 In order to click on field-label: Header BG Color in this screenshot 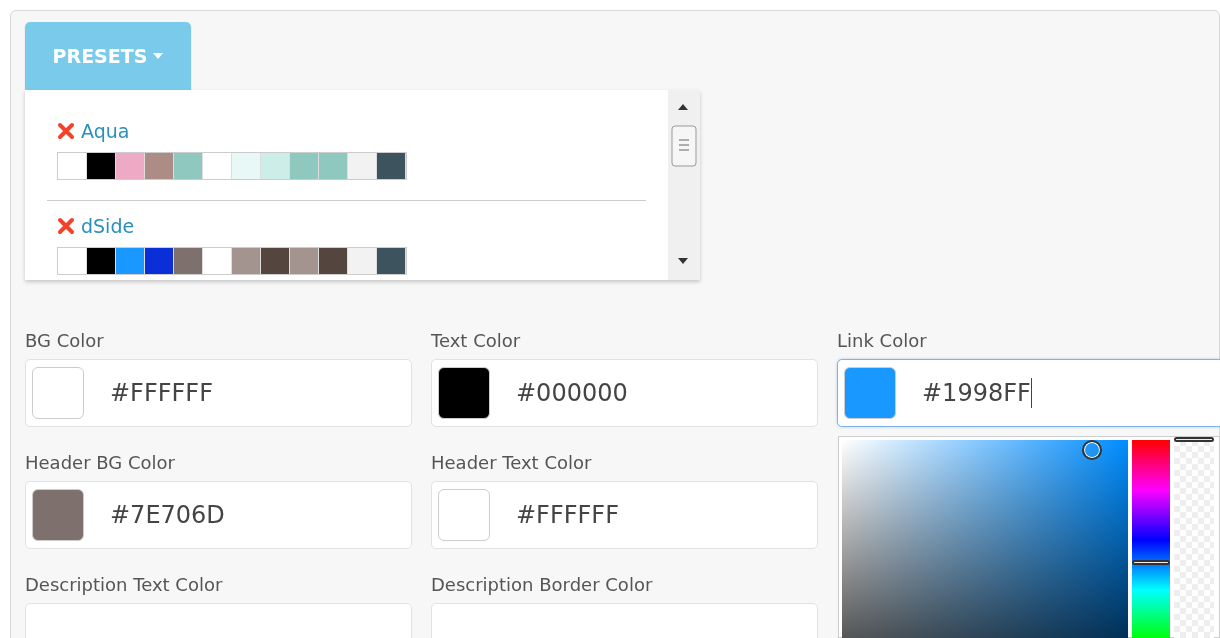, I will do `click(100, 463)`.